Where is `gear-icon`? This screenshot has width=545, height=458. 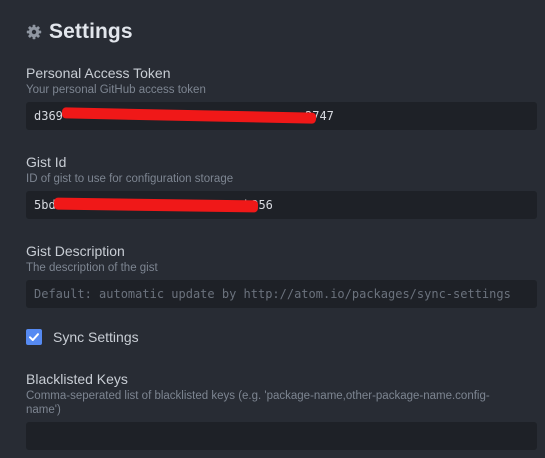
gear-icon is located at coordinates (34, 32).